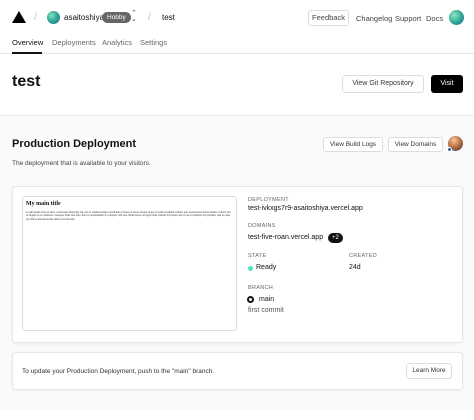 This screenshot has height=420, width=474. Describe the element at coordinates (335, 238) in the screenshot. I see `more-domains-badge: +2` at that location.